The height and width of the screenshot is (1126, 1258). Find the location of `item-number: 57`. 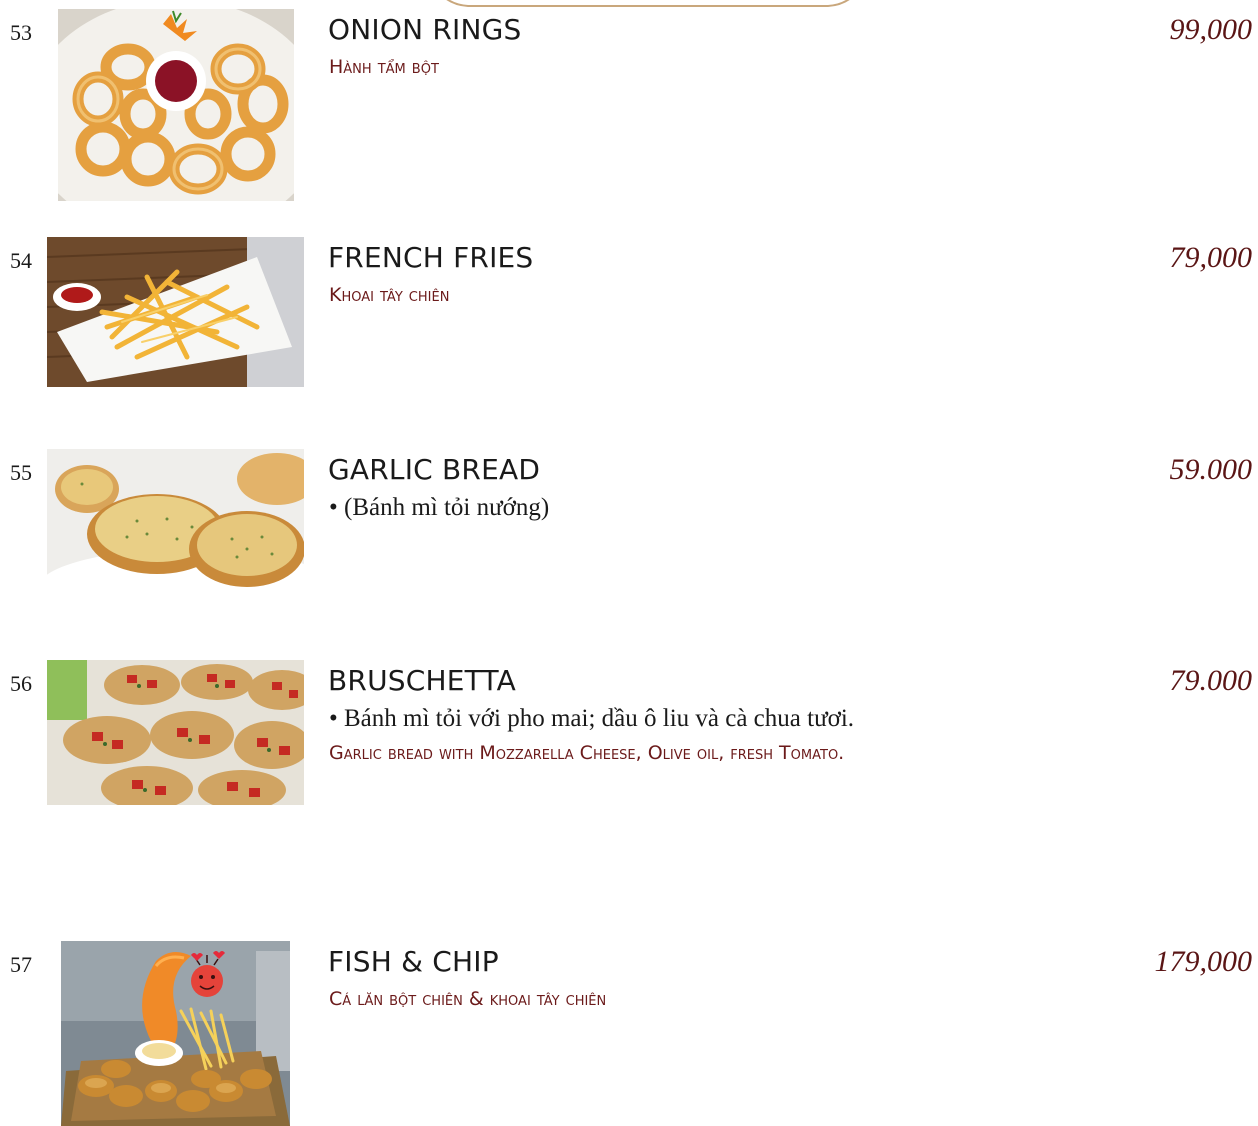

item-number: 57 is located at coordinates (21, 964).